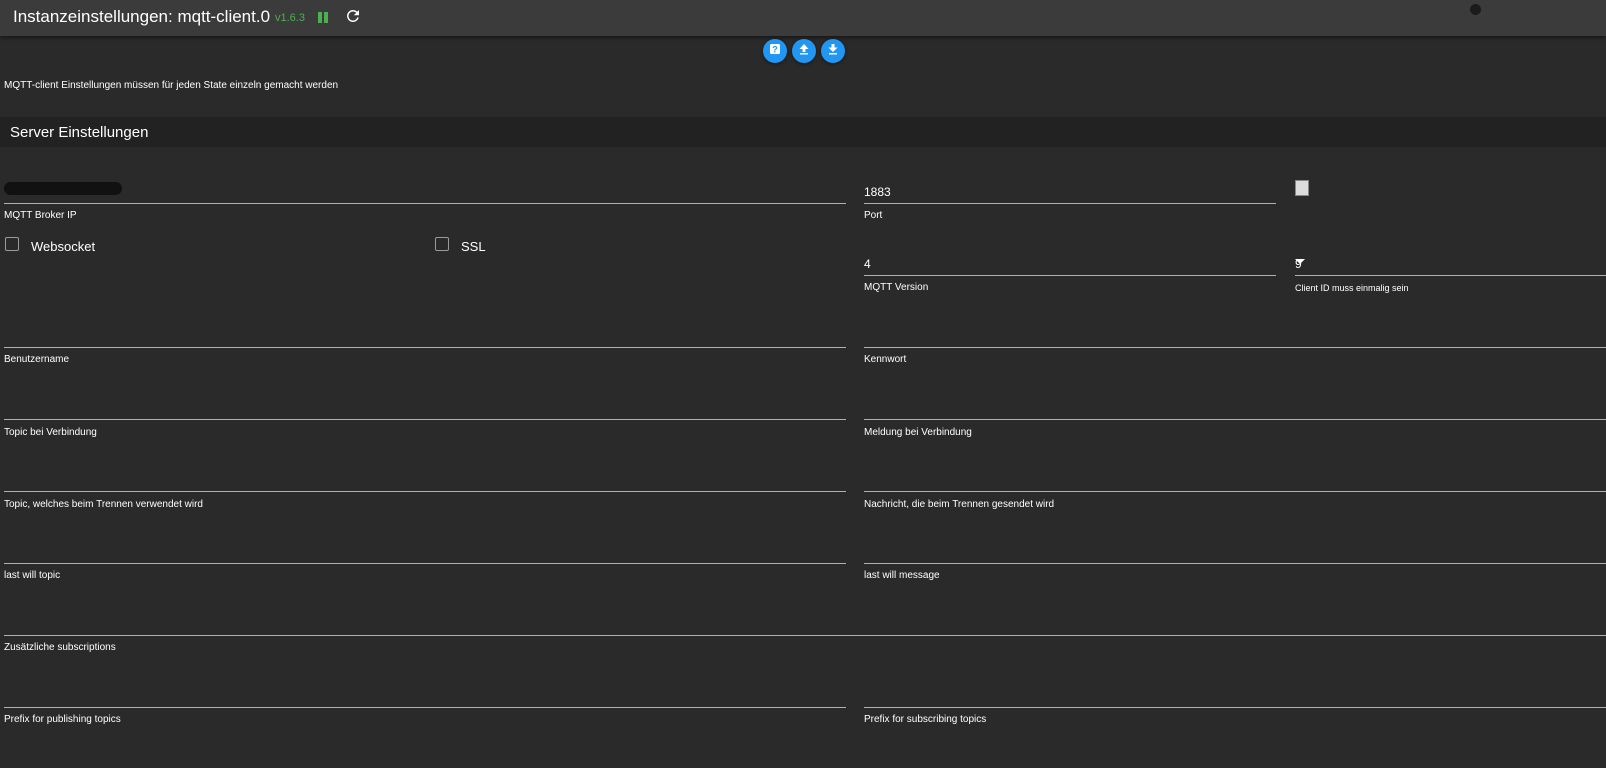 The width and height of the screenshot is (1606, 768). I want to click on client-id-value: 9, so click(1298, 264).